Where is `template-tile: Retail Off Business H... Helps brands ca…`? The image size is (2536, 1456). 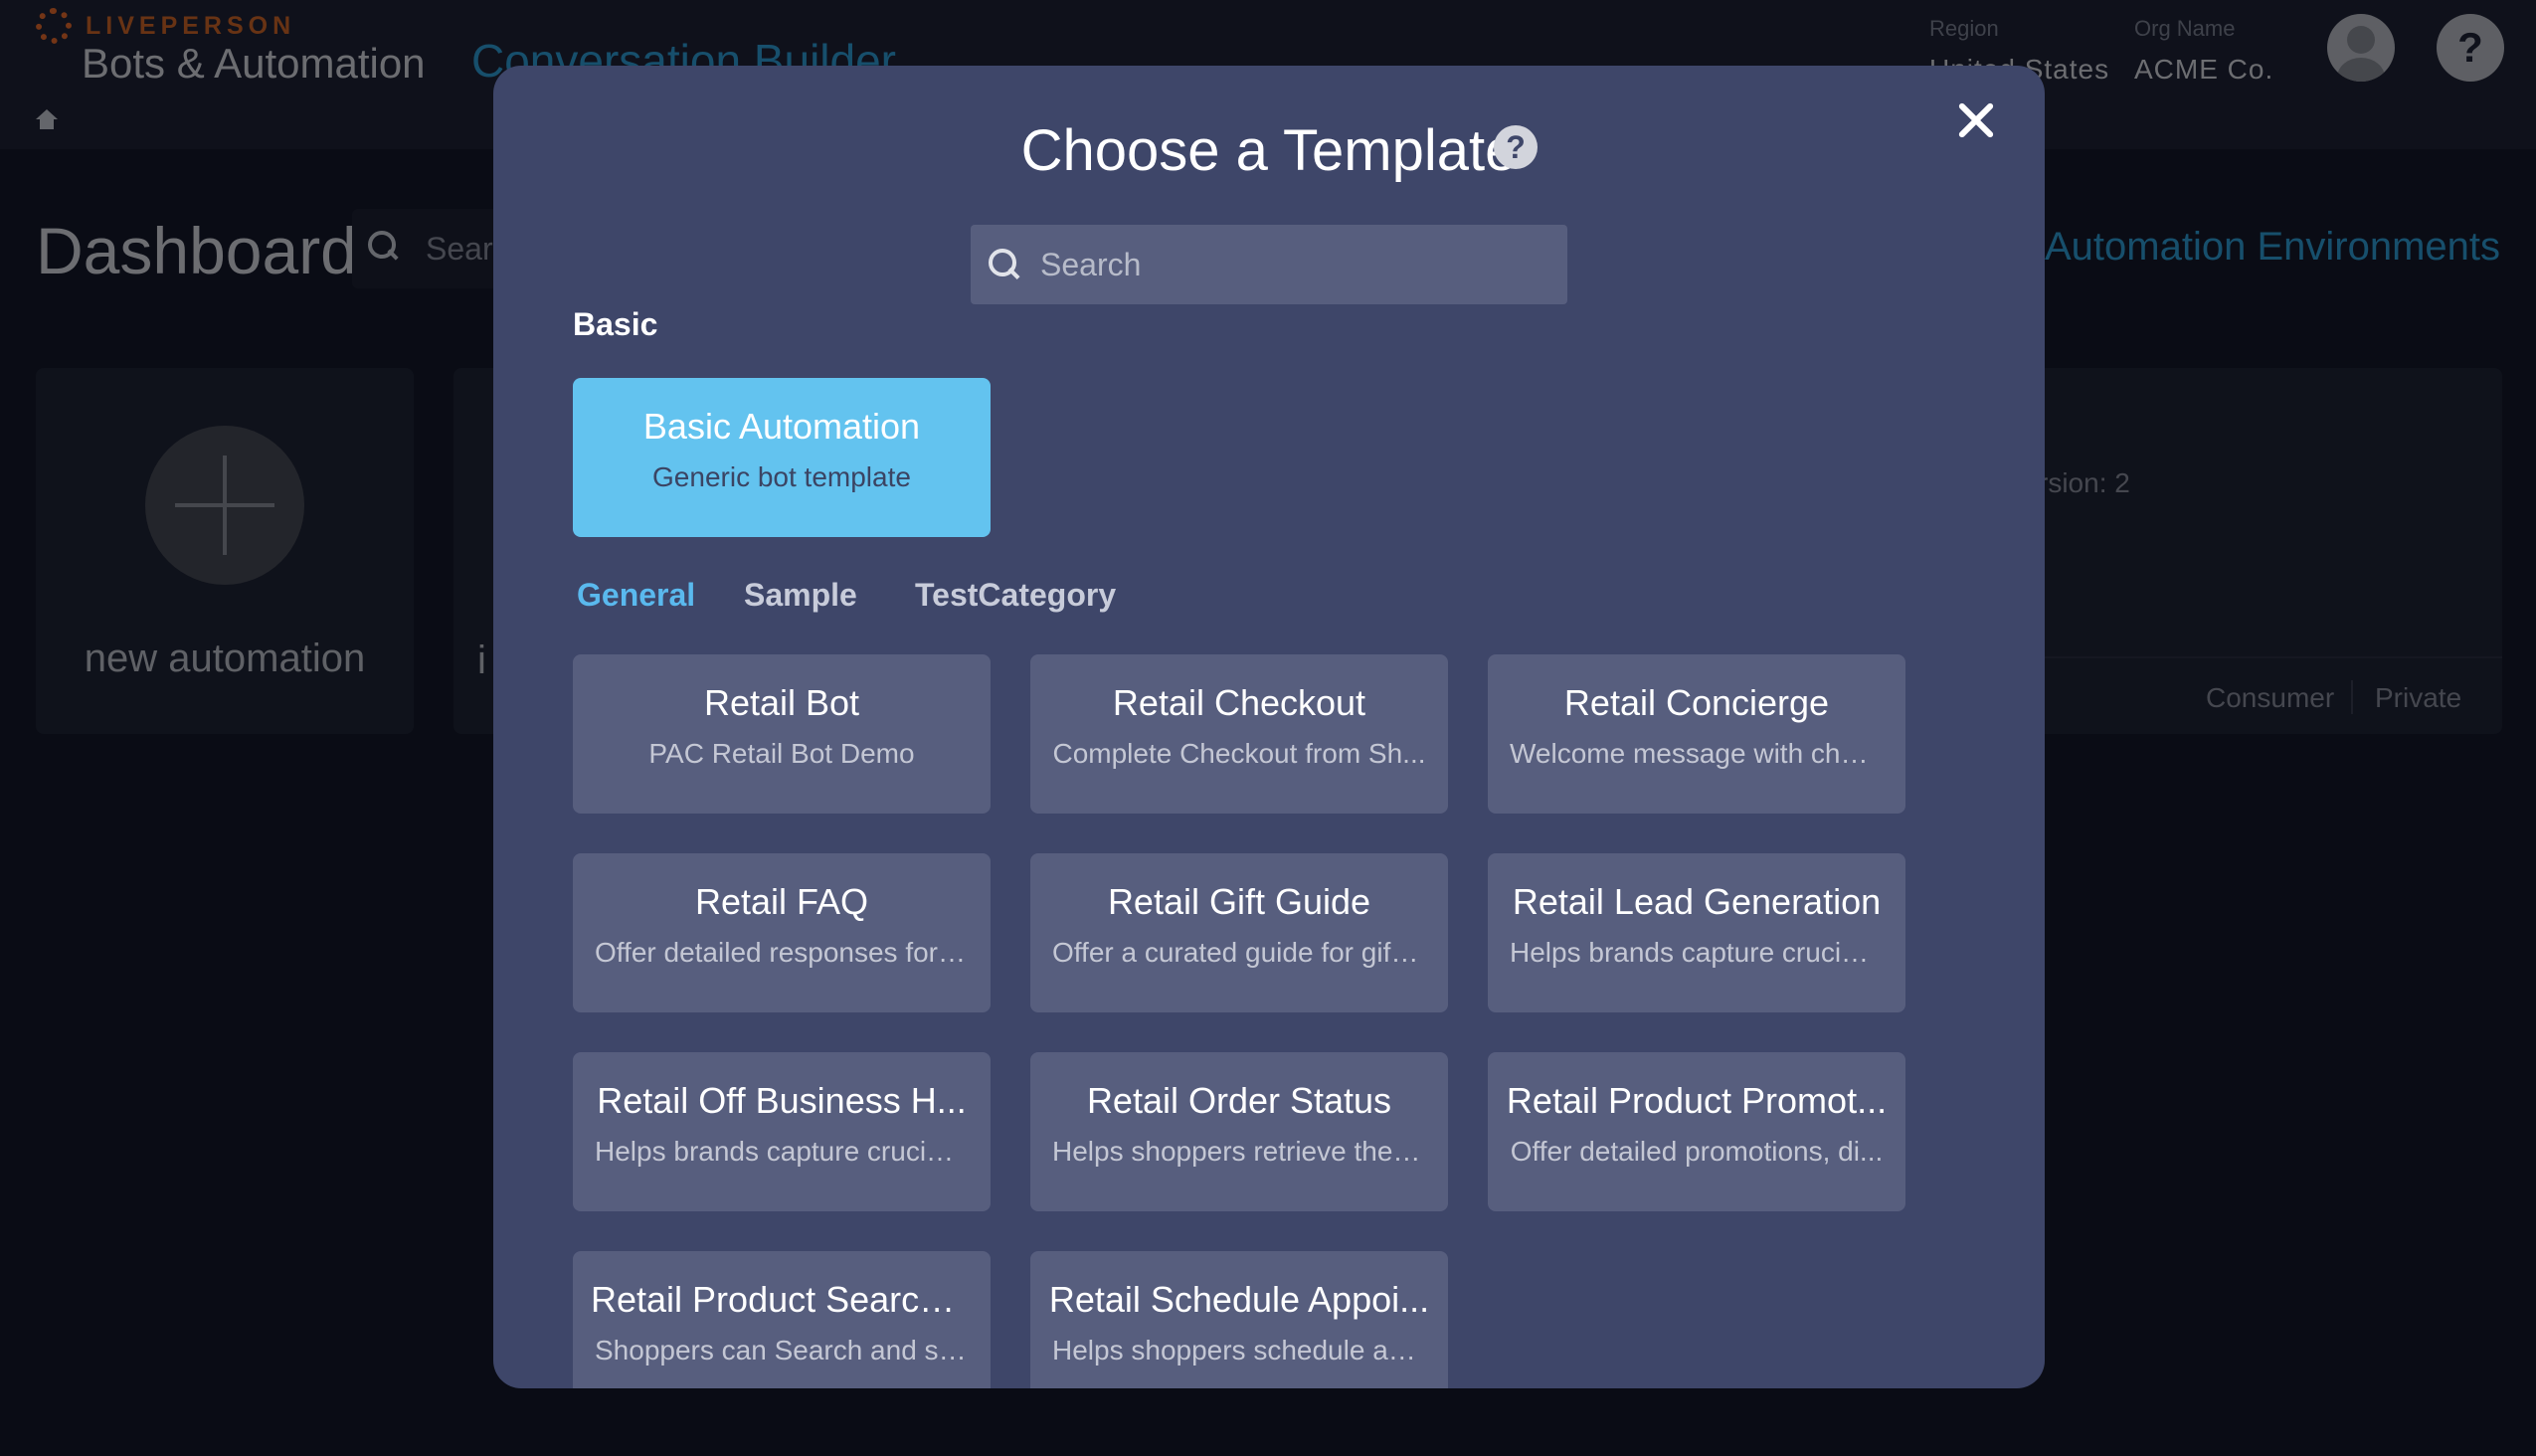
template-tile: Retail Off Business H... Helps brands ca… is located at coordinates (782, 1131).